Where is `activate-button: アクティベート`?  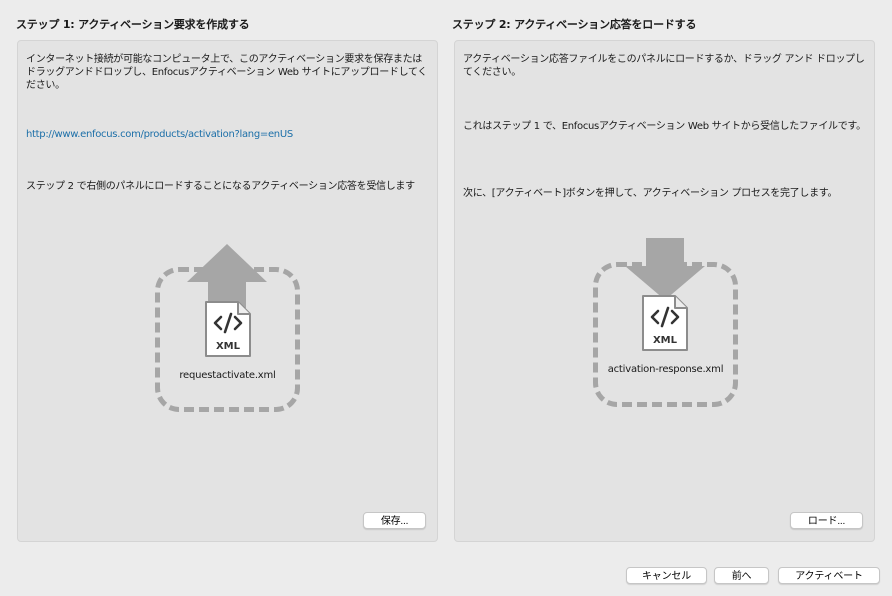
activate-button: アクティベート is located at coordinates (829, 575).